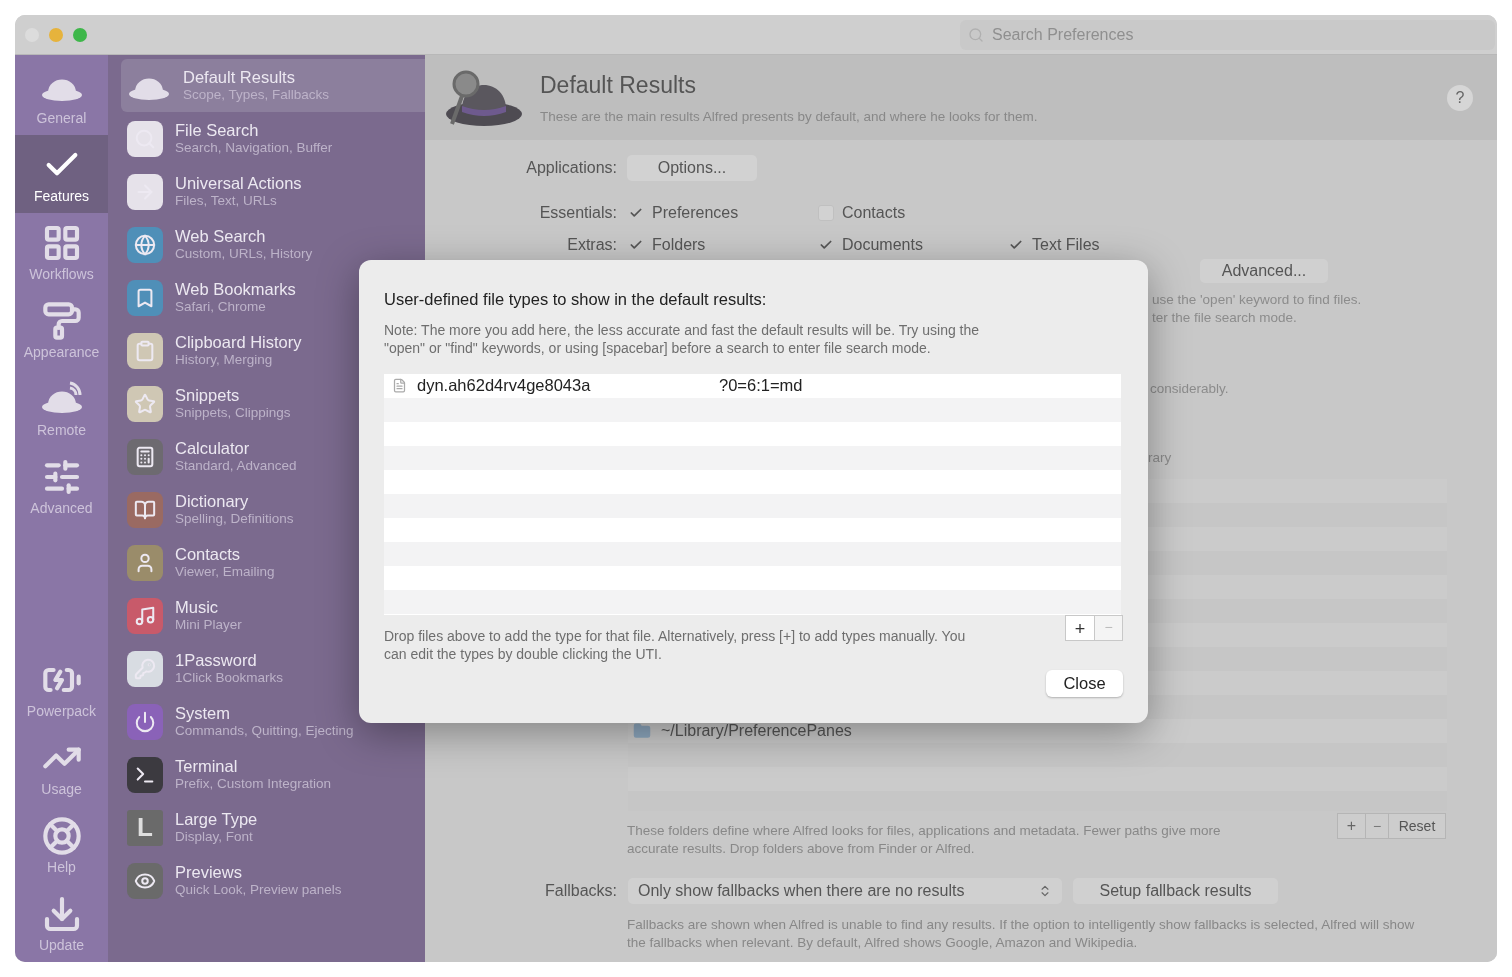 The image size is (1512, 977). Describe the element at coordinates (225, 573) in the screenshot. I see `feature-subtitle: Viewer, Emailing` at that location.